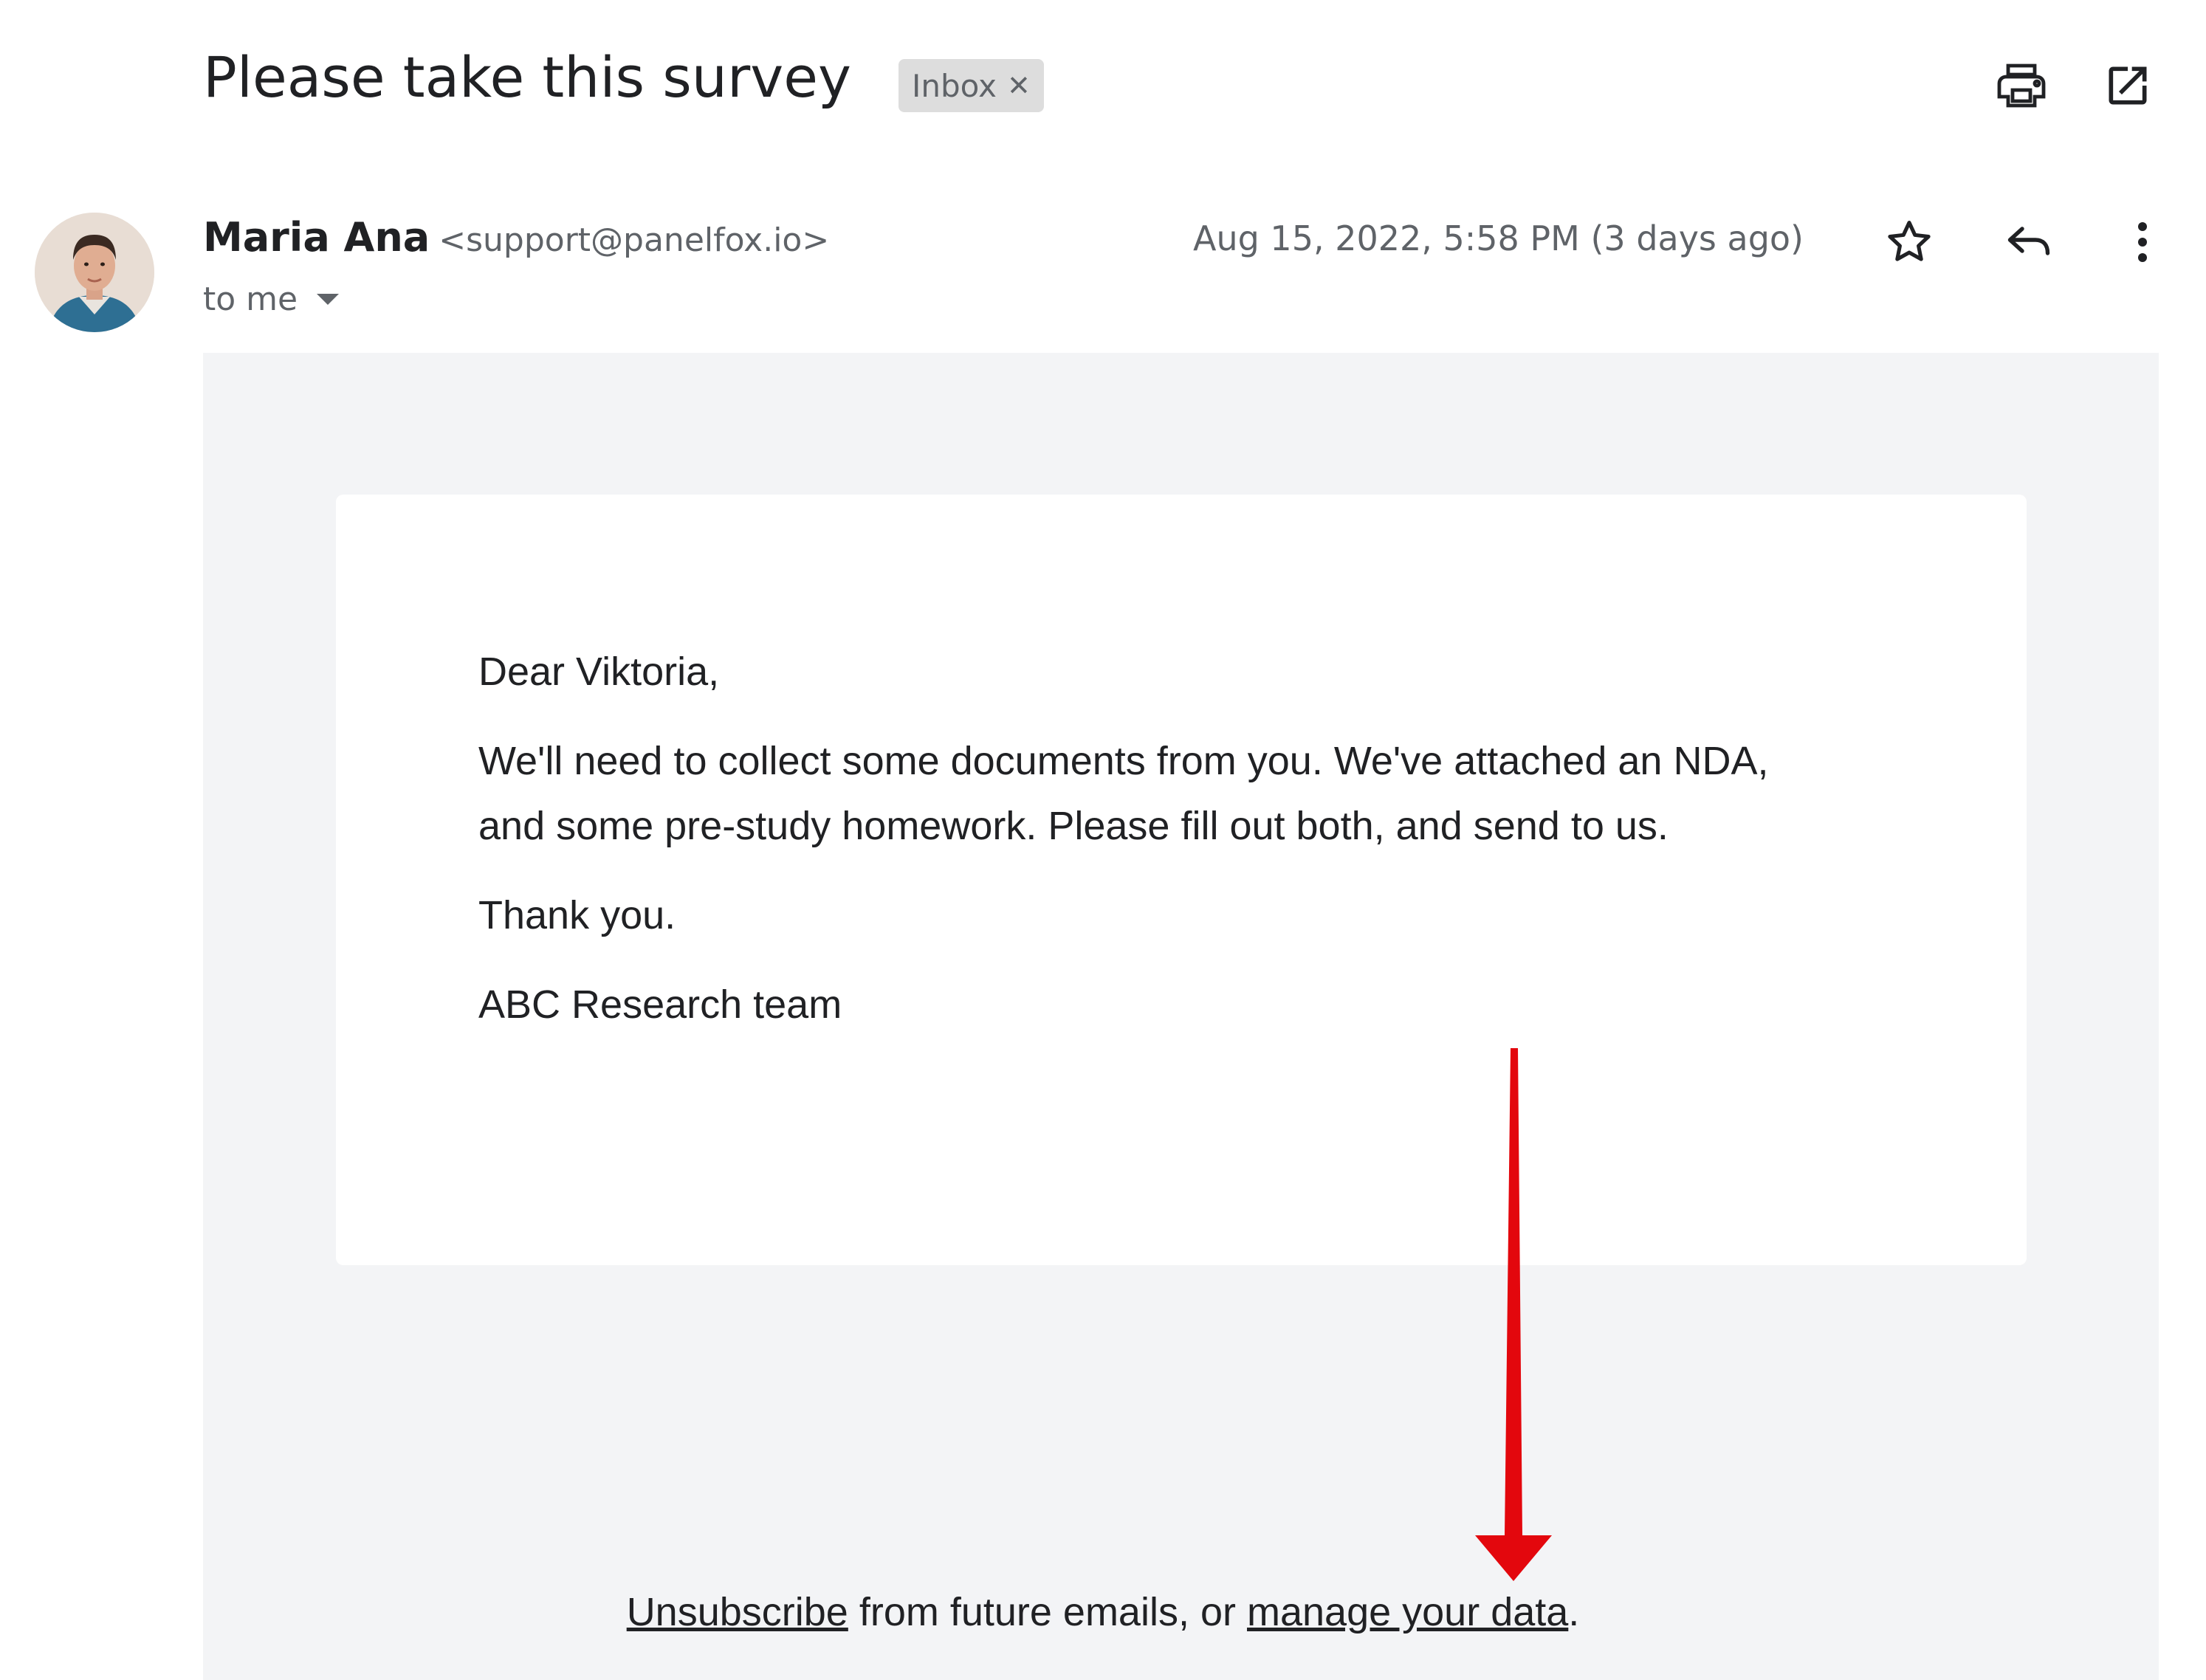 This screenshot has height=1680, width=2206. I want to click on more-vertical-icon, so click(2142, 242).